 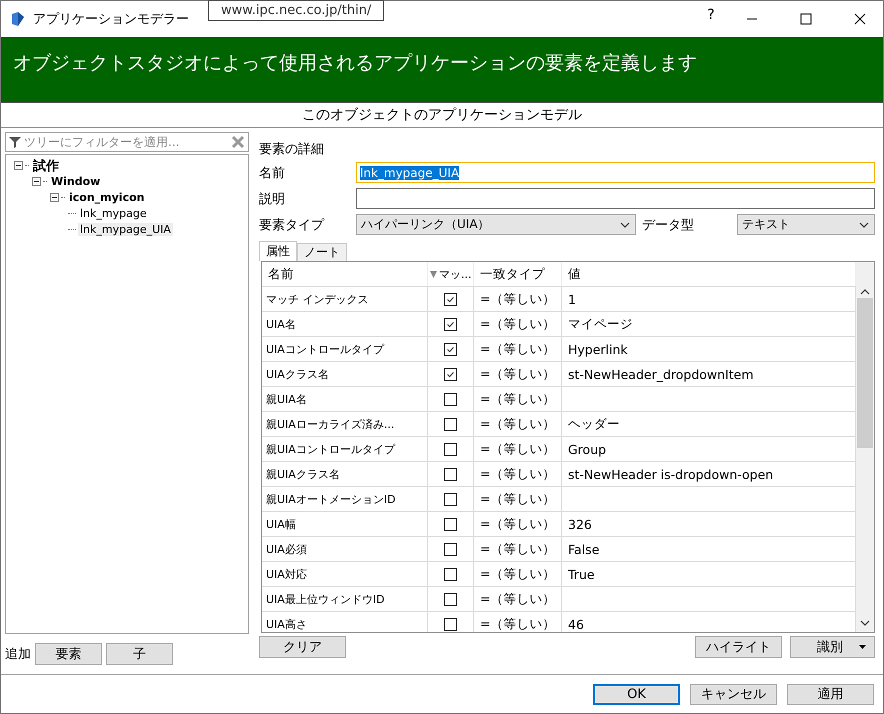 I want to click on filter-icon, so click(x=15, y=142).